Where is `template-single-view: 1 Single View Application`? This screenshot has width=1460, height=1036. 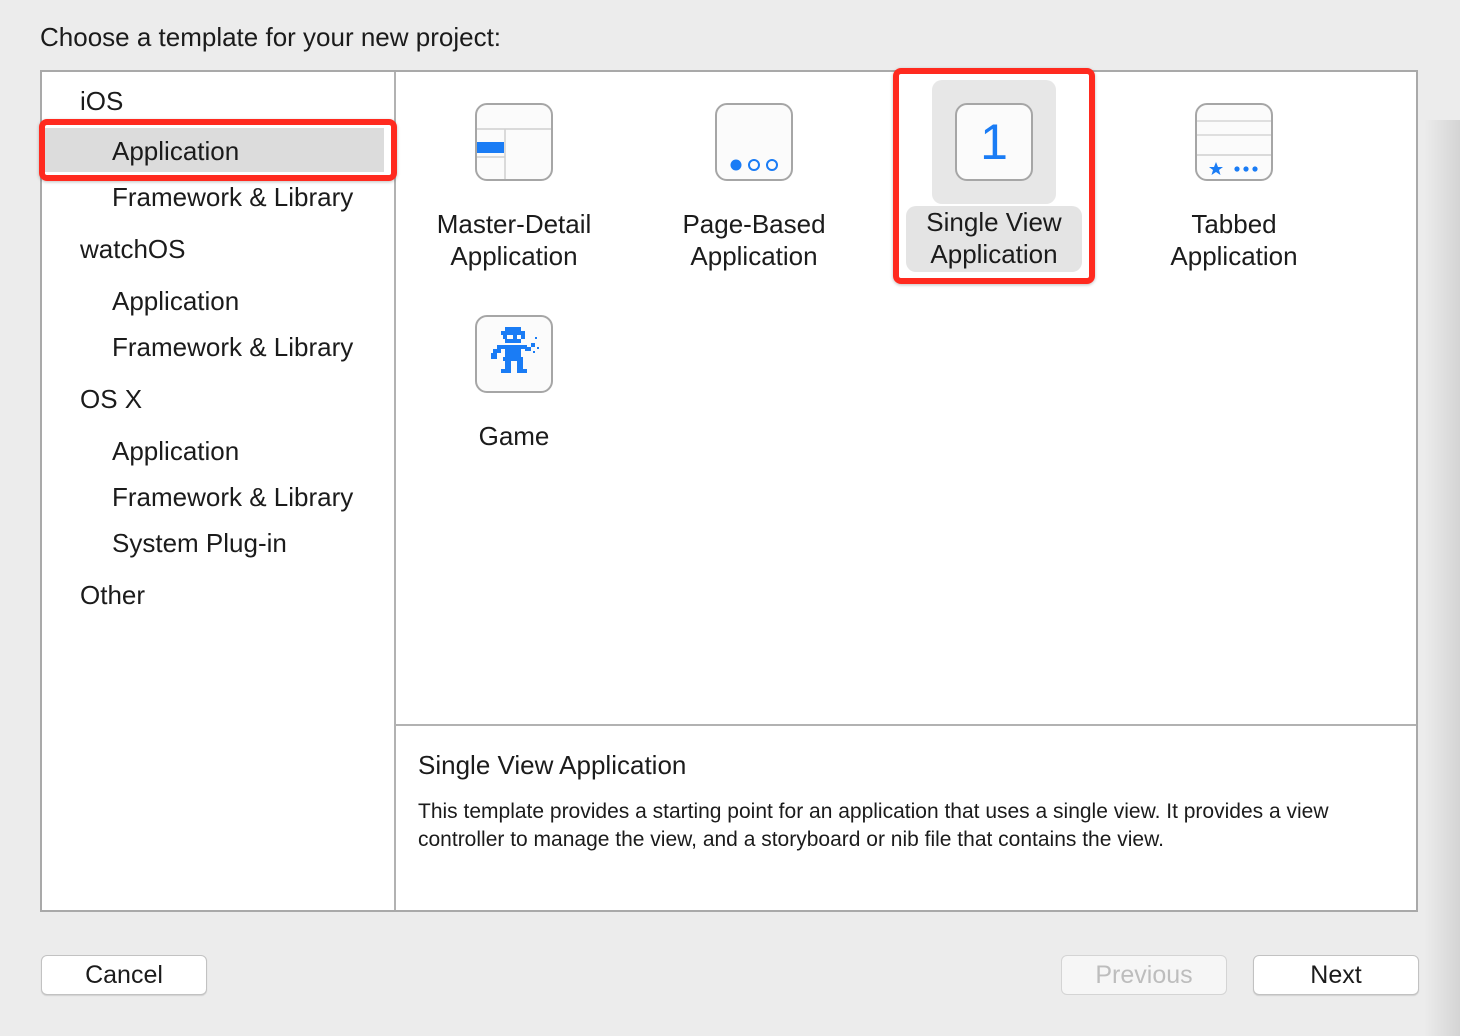 template-single-view: 1 Single View Application is located at coordinates (994, 176).